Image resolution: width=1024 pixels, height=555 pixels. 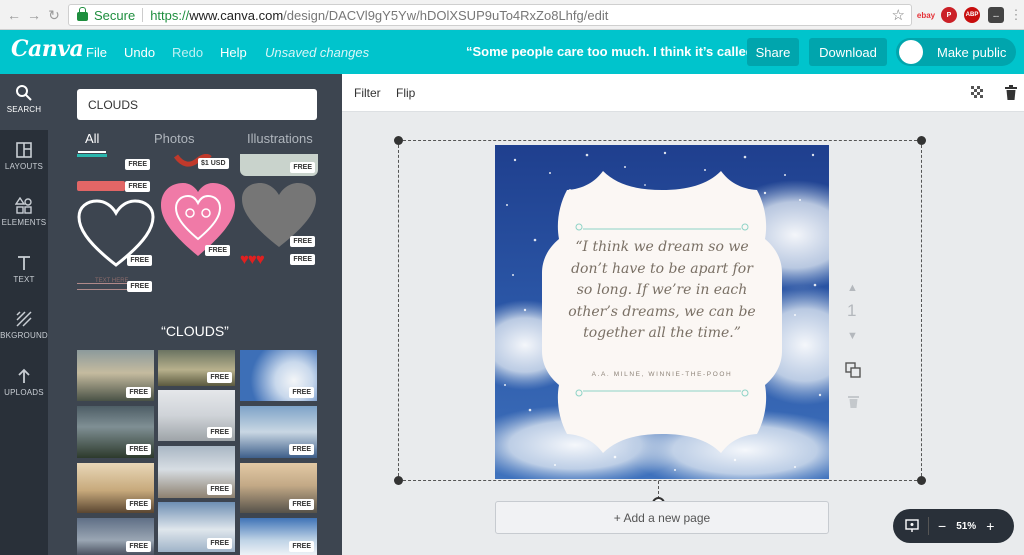 What do you see at coordinates (978, 93) in the screenshot?
I see `transparency-icon` at bounding box center [978, 93].